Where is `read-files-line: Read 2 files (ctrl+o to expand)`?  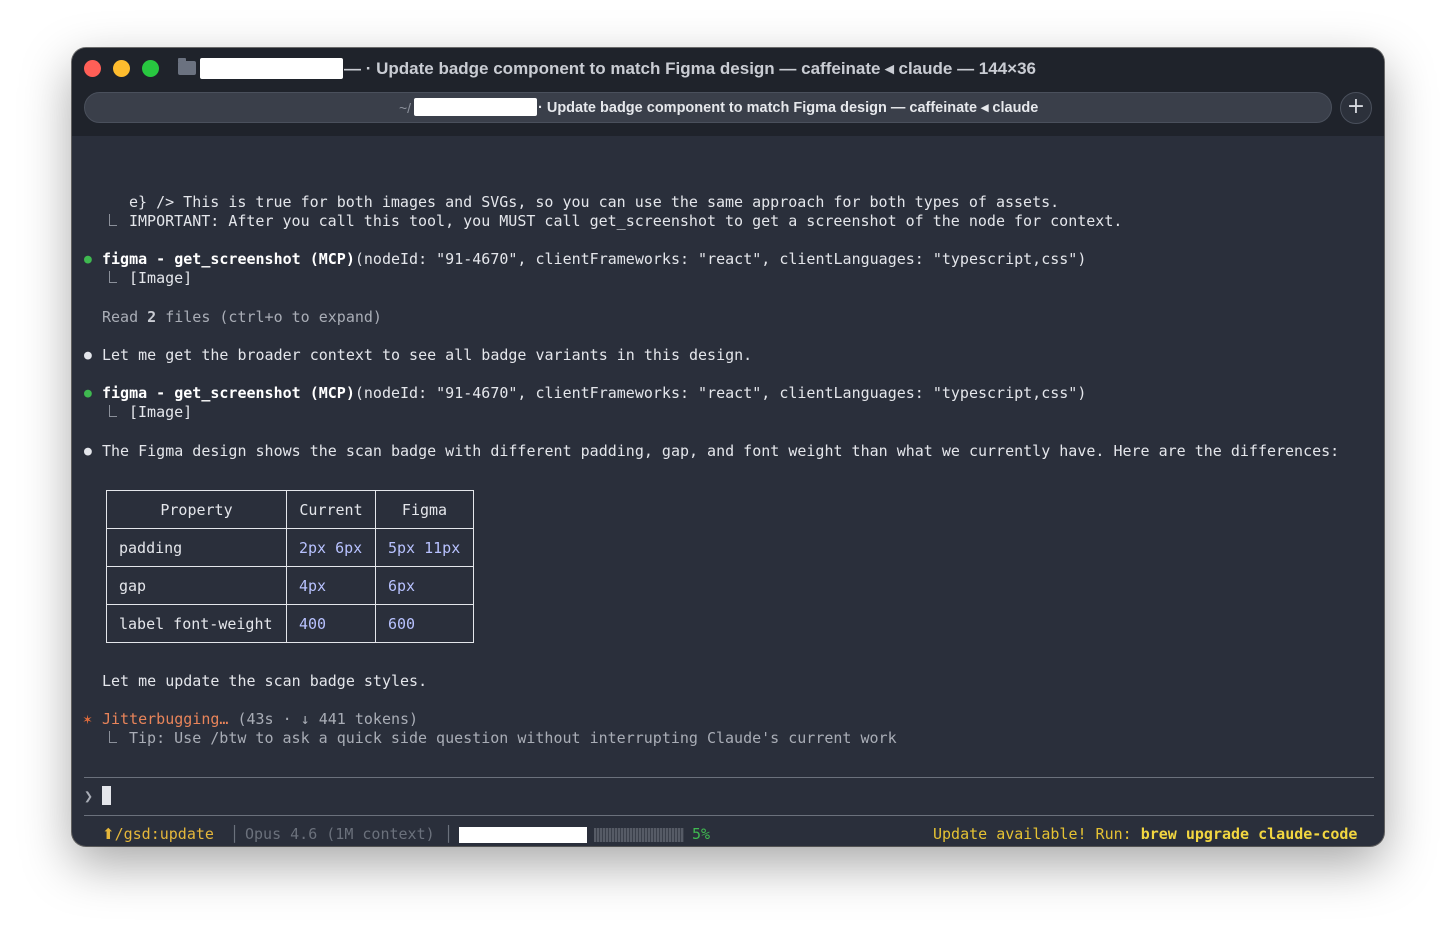 read-files-line: Read 2 files (ctrl+o to expand) is located at coordinates (242, 317).